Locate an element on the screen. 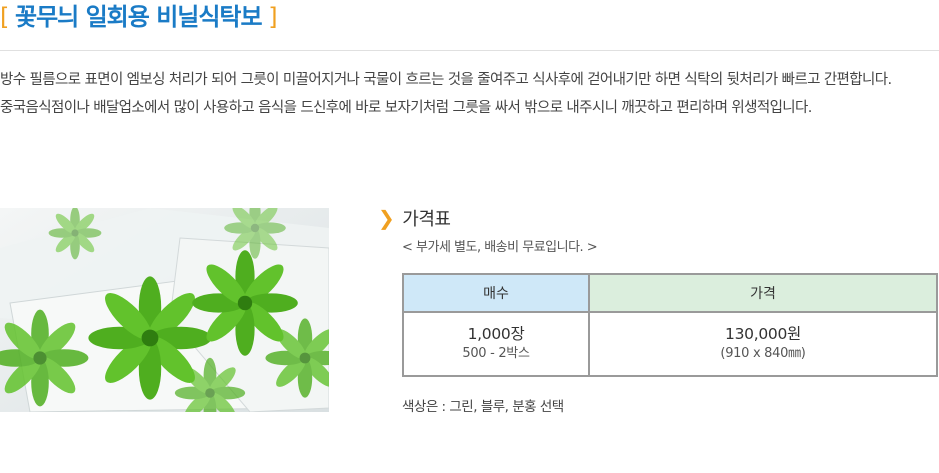 The height and width of the screenshot is (473, 939). header-price: 가격 is located at coordinates (763, 293).